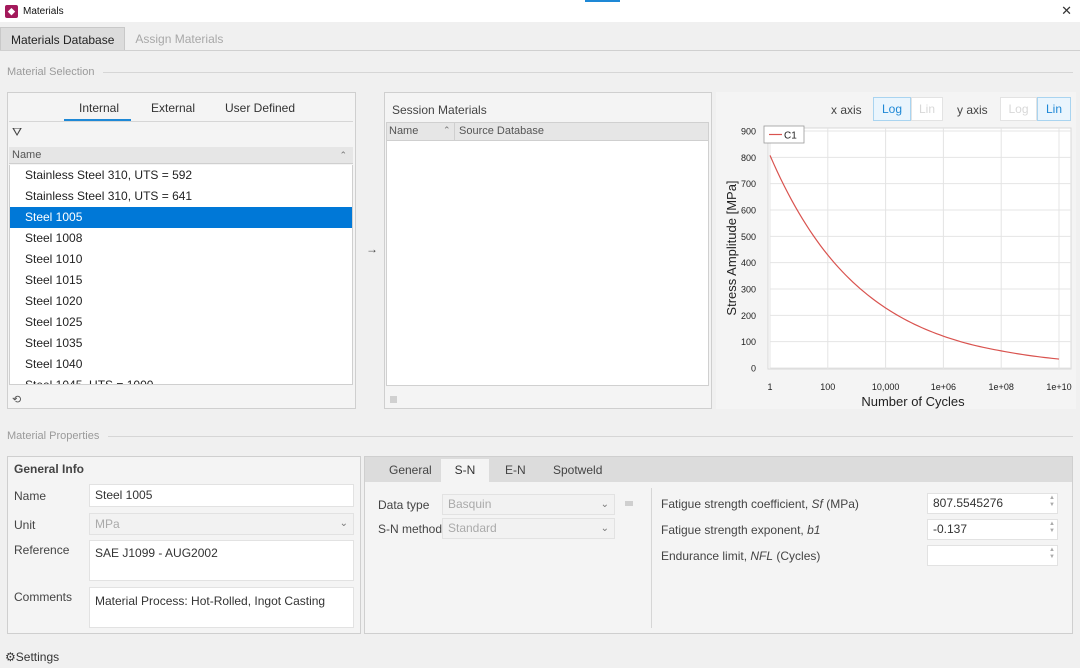 Image resolution: width=1080 pixels, height=668 pixels. Describe the element at coordinates (992, 503) in the screenshot. I see `fatigue-coefficient-input: 807.5545276 ▲ ▼` at that location.